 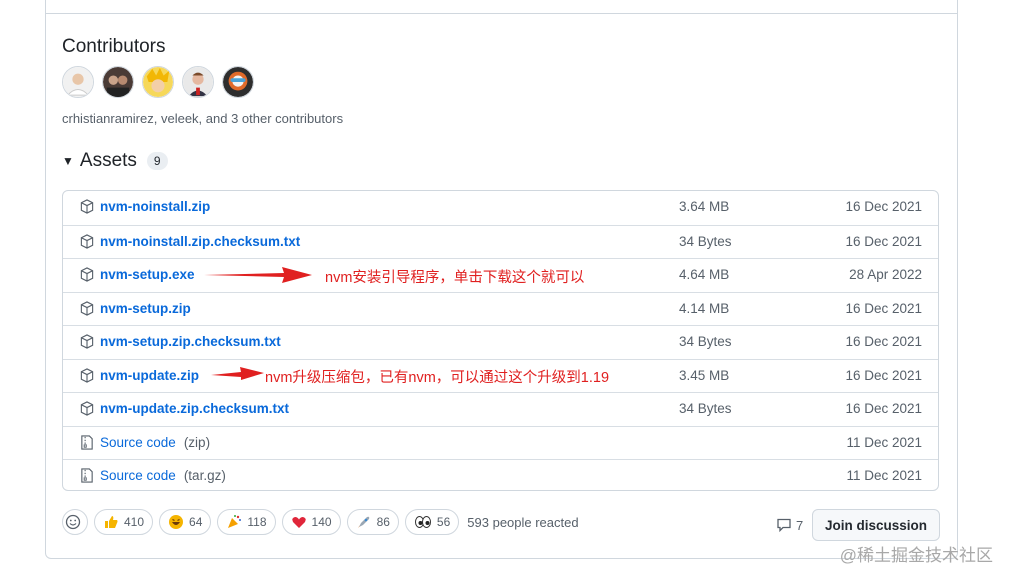 I want to click on join-discussion-button: Join discussion, so click(x=876, y=525).